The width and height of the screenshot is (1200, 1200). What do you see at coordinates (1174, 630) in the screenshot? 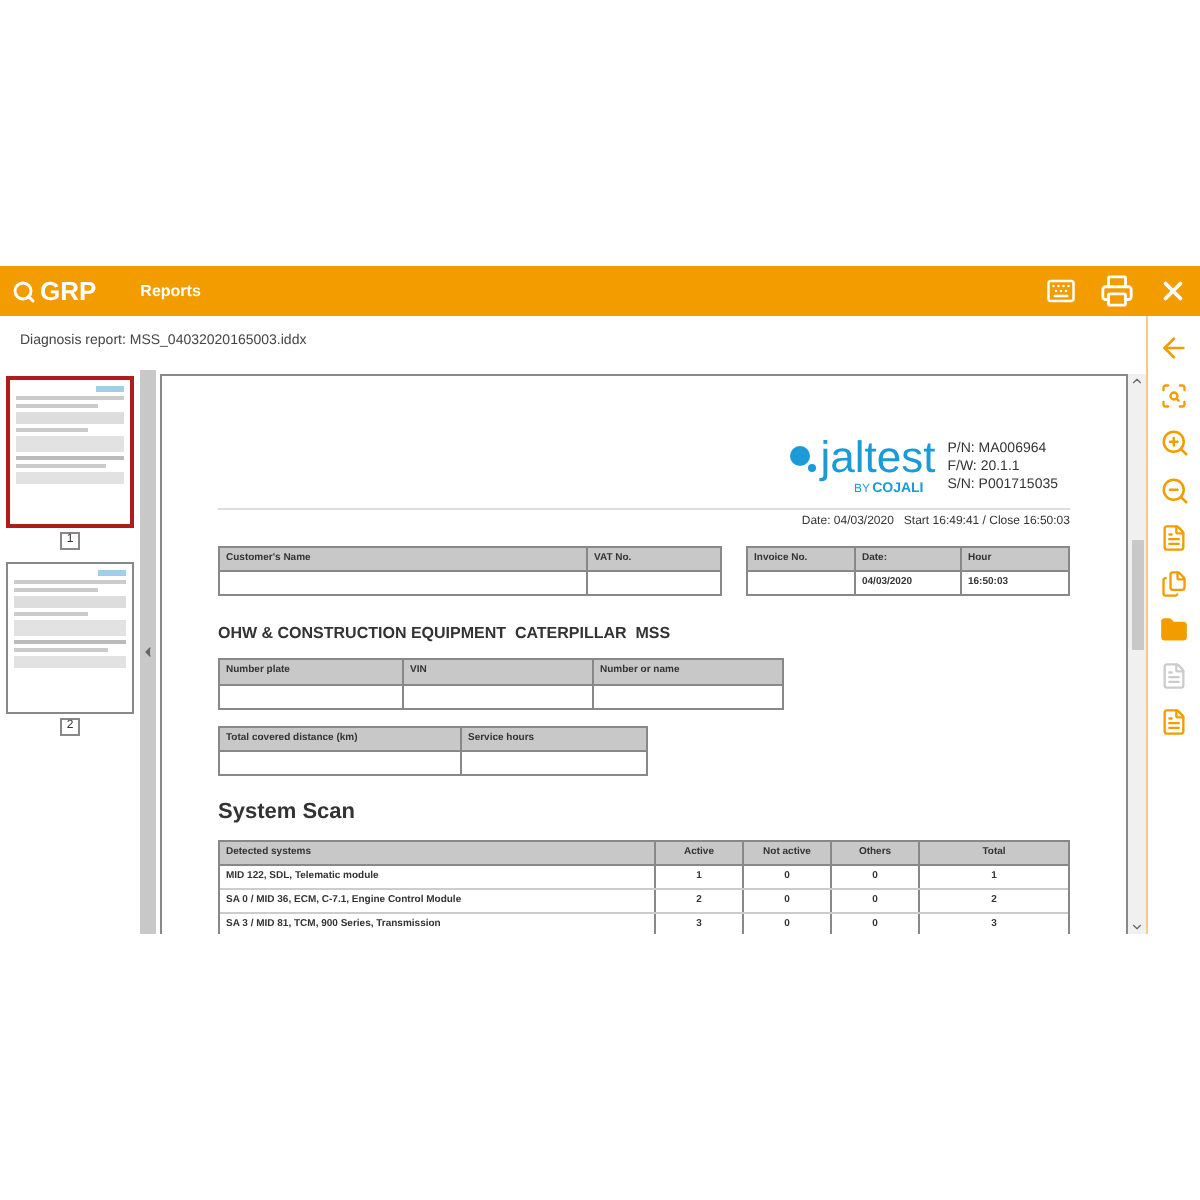
I see `folder-icon` at bounding box center [1174, 630].